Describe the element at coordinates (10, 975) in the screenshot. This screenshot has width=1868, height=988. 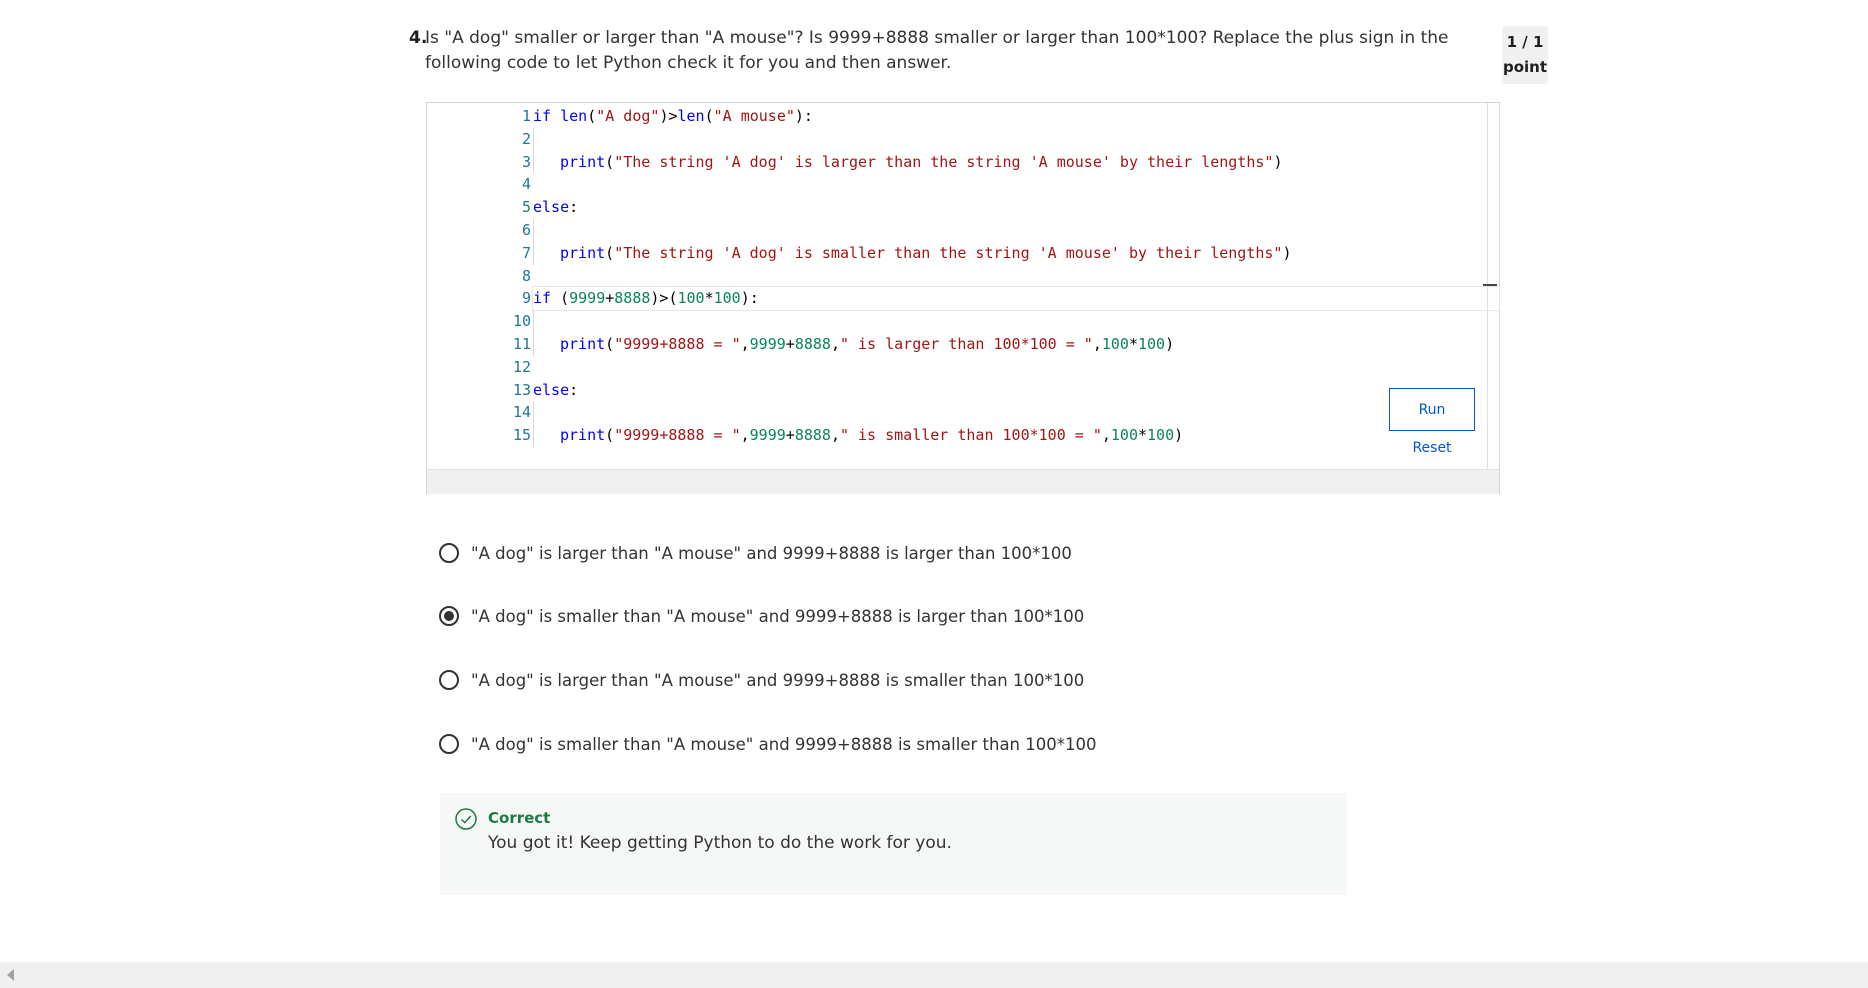
I see `scroll-left-icon` at that location.